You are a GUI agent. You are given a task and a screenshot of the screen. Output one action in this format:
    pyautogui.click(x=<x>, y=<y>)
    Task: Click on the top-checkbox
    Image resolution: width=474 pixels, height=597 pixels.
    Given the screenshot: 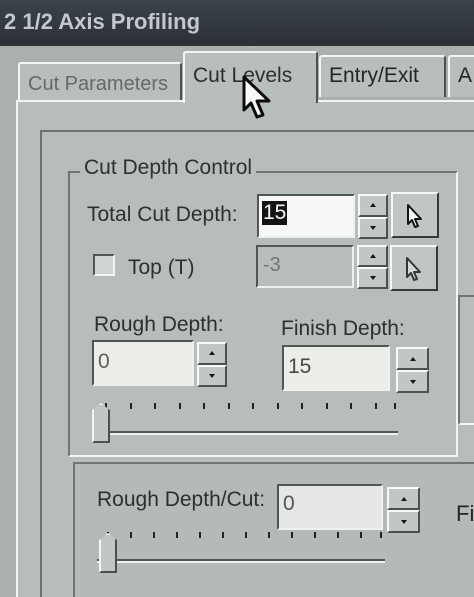 What is the action you would take?
    pyautogui.click(x=104, y=265)
    